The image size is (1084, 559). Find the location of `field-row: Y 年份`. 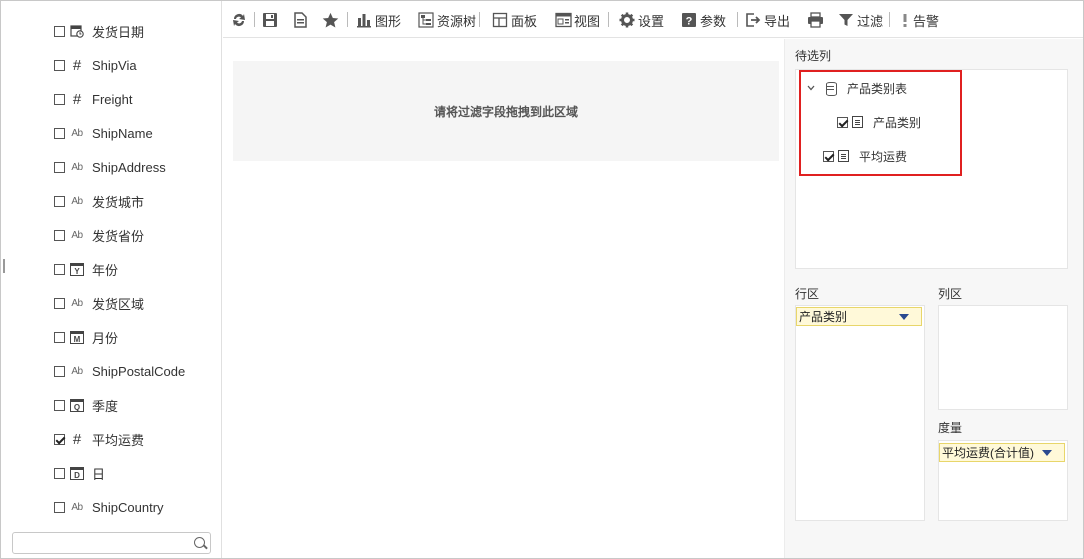

field-row: Y 年份 is located at coordinates (86, 269).